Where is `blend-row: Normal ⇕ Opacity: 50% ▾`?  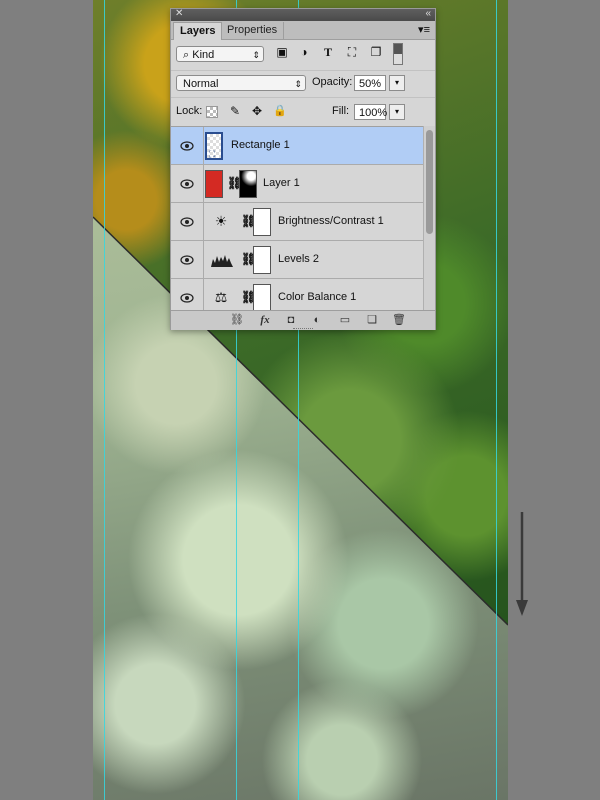 blend-row: Normal ⇕ Opacity: 50% ▾ is located at coordinates (303, 82).